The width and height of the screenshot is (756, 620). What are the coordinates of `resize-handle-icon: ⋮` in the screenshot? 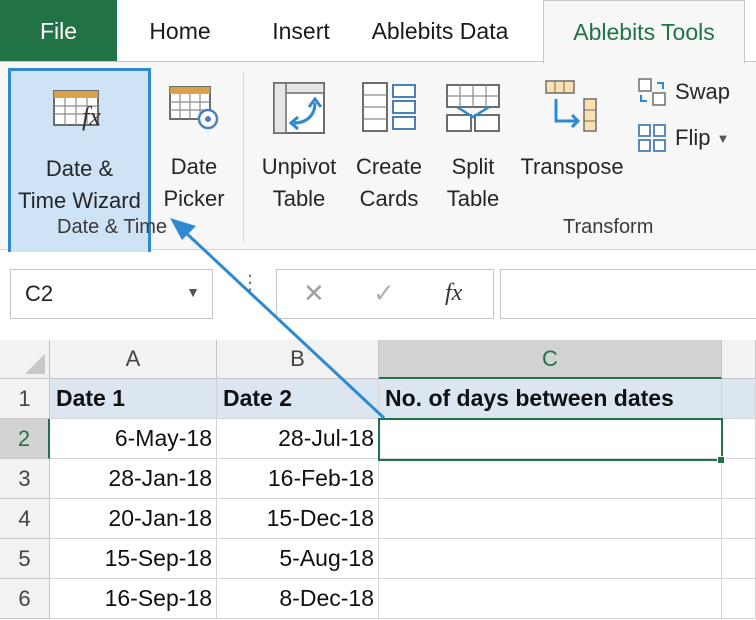 It's located at (250, 283).